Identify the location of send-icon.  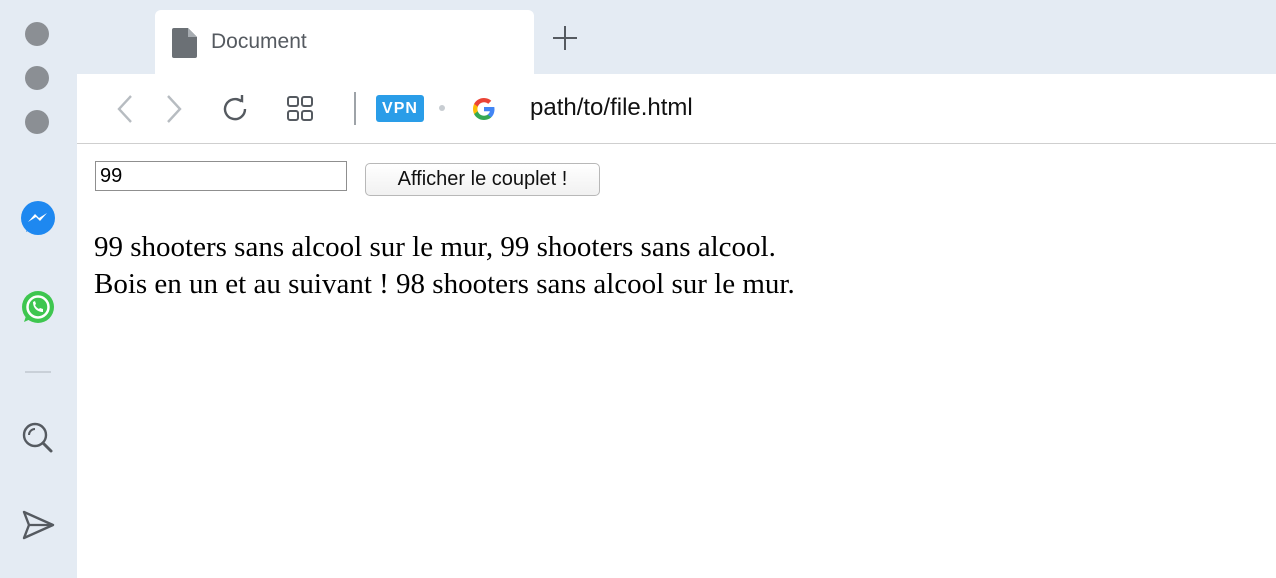
(38, 525).